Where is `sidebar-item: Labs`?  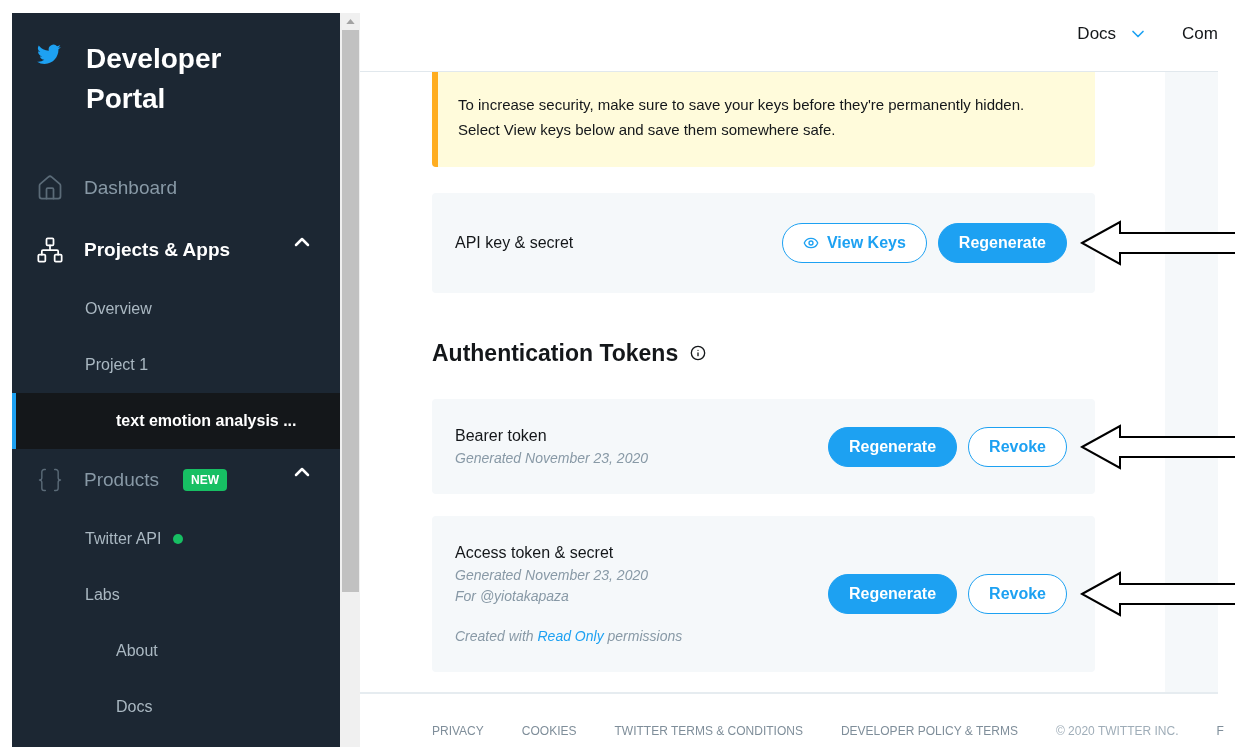 sidebar-item: Labs is located at coordinates (176, 595).